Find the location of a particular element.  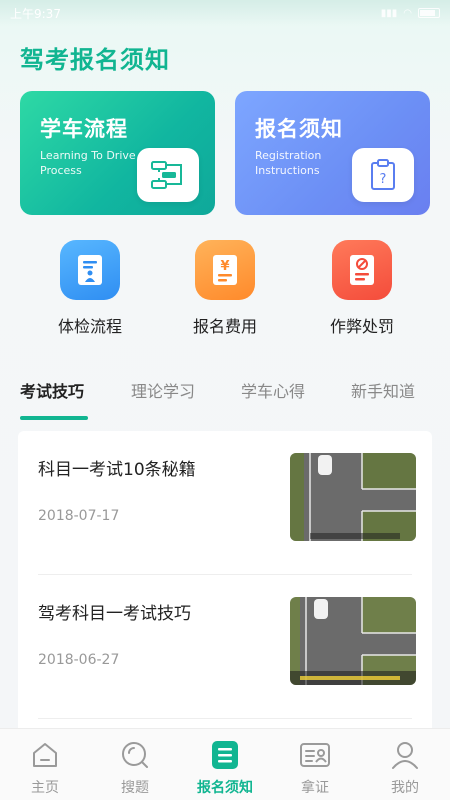

license-icon is located at coordinates (315, 755).